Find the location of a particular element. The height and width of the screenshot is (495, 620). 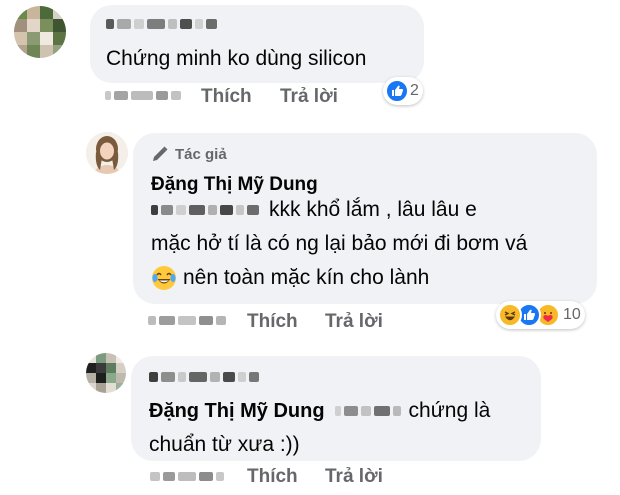

comment-bubble: Chứng minh ko dùng silicon is located at coordinates (257, 44).